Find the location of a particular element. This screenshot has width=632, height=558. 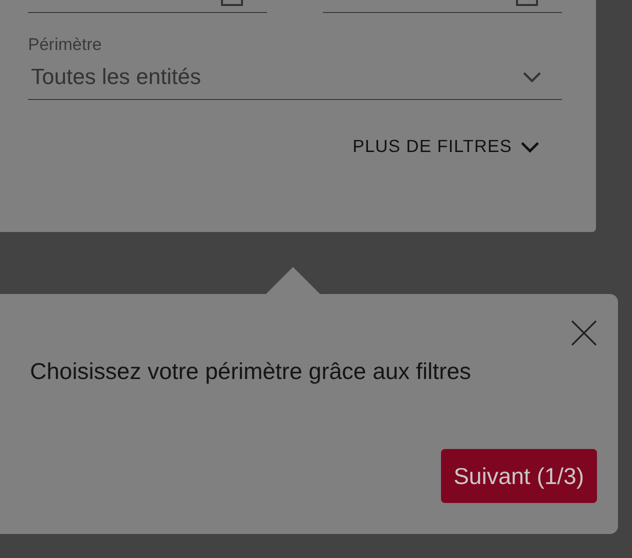

more-filters-button: PLUS DE FILTRES is located at coordinates (446, 146).